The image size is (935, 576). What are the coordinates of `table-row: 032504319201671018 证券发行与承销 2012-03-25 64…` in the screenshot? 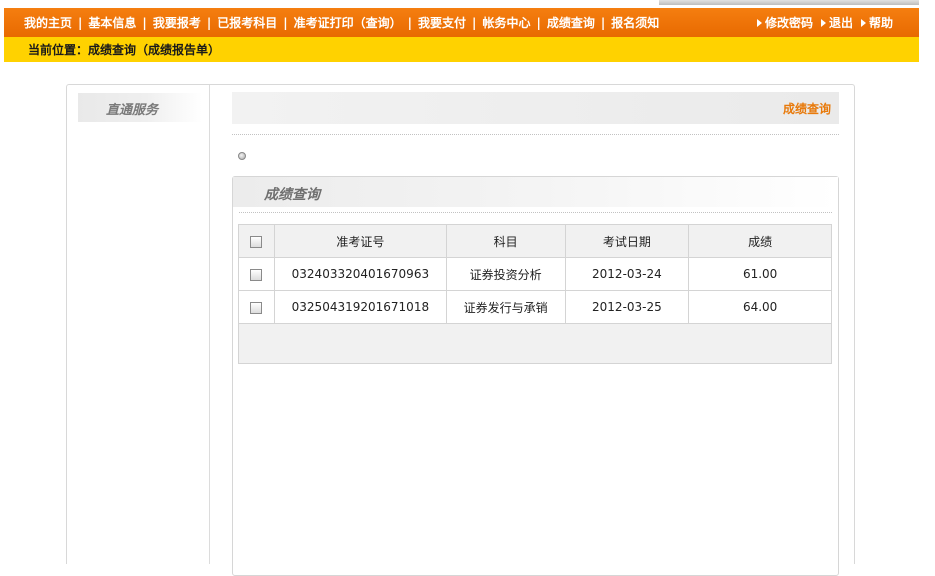 It's located at (535, 307).